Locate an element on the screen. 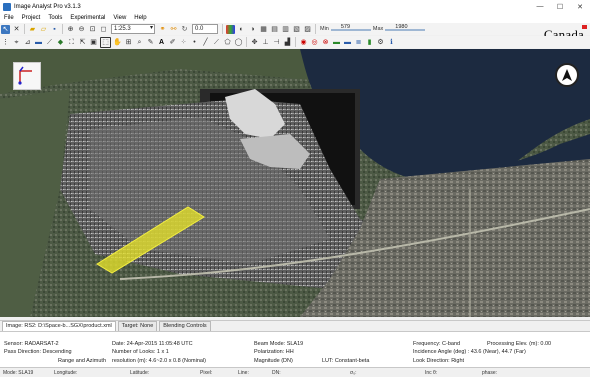  brush-icon: ✎ is located at coordinates (150, 42).